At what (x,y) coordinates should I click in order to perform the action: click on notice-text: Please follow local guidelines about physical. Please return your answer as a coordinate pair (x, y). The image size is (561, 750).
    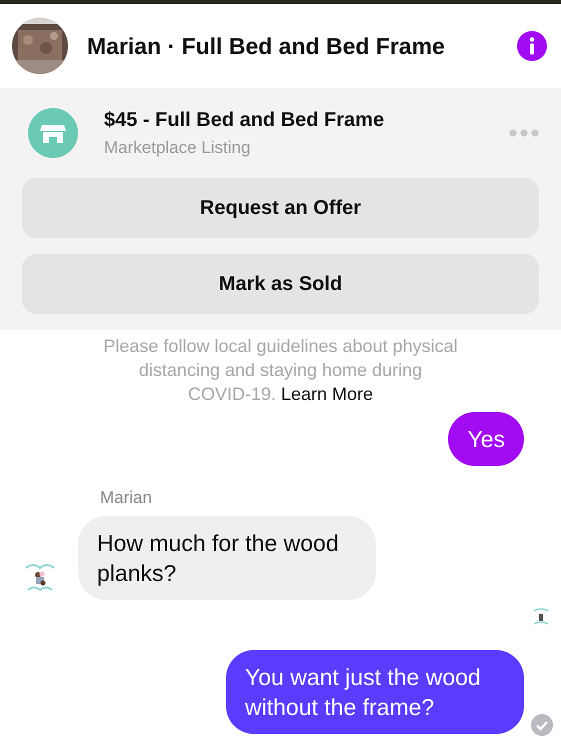
    Looking at the image, I should click on (280, 346).